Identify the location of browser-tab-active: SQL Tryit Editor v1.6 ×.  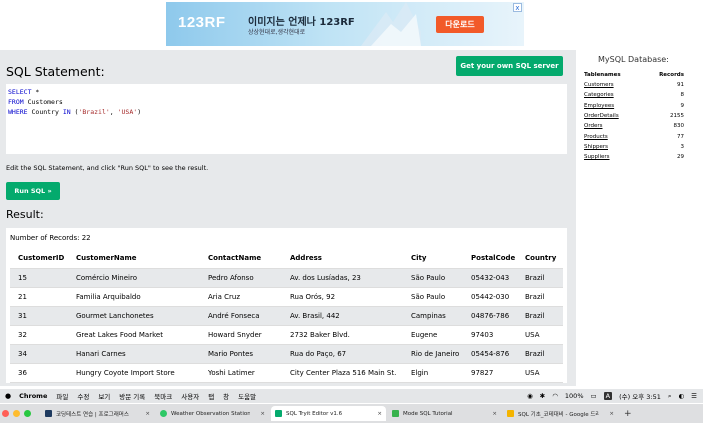
(328, 413).